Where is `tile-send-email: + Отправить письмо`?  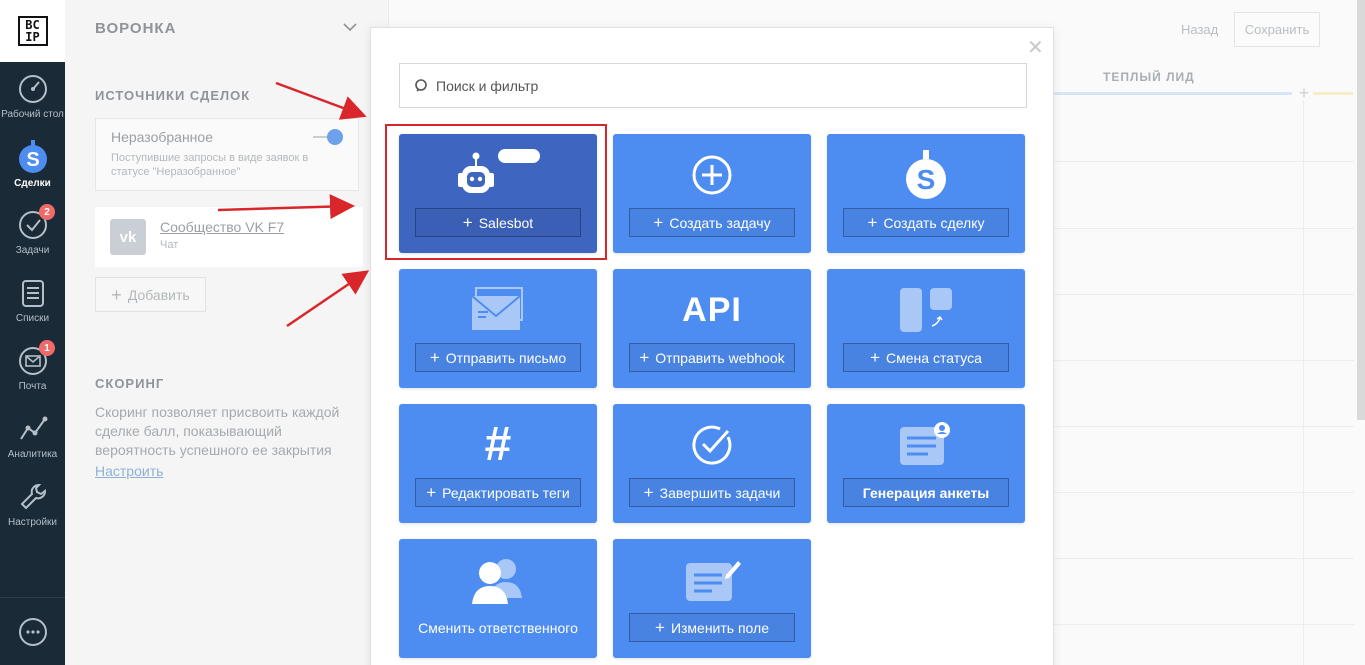 tile-send-email: + Отправить письмо is located at coordinates (498, 328).